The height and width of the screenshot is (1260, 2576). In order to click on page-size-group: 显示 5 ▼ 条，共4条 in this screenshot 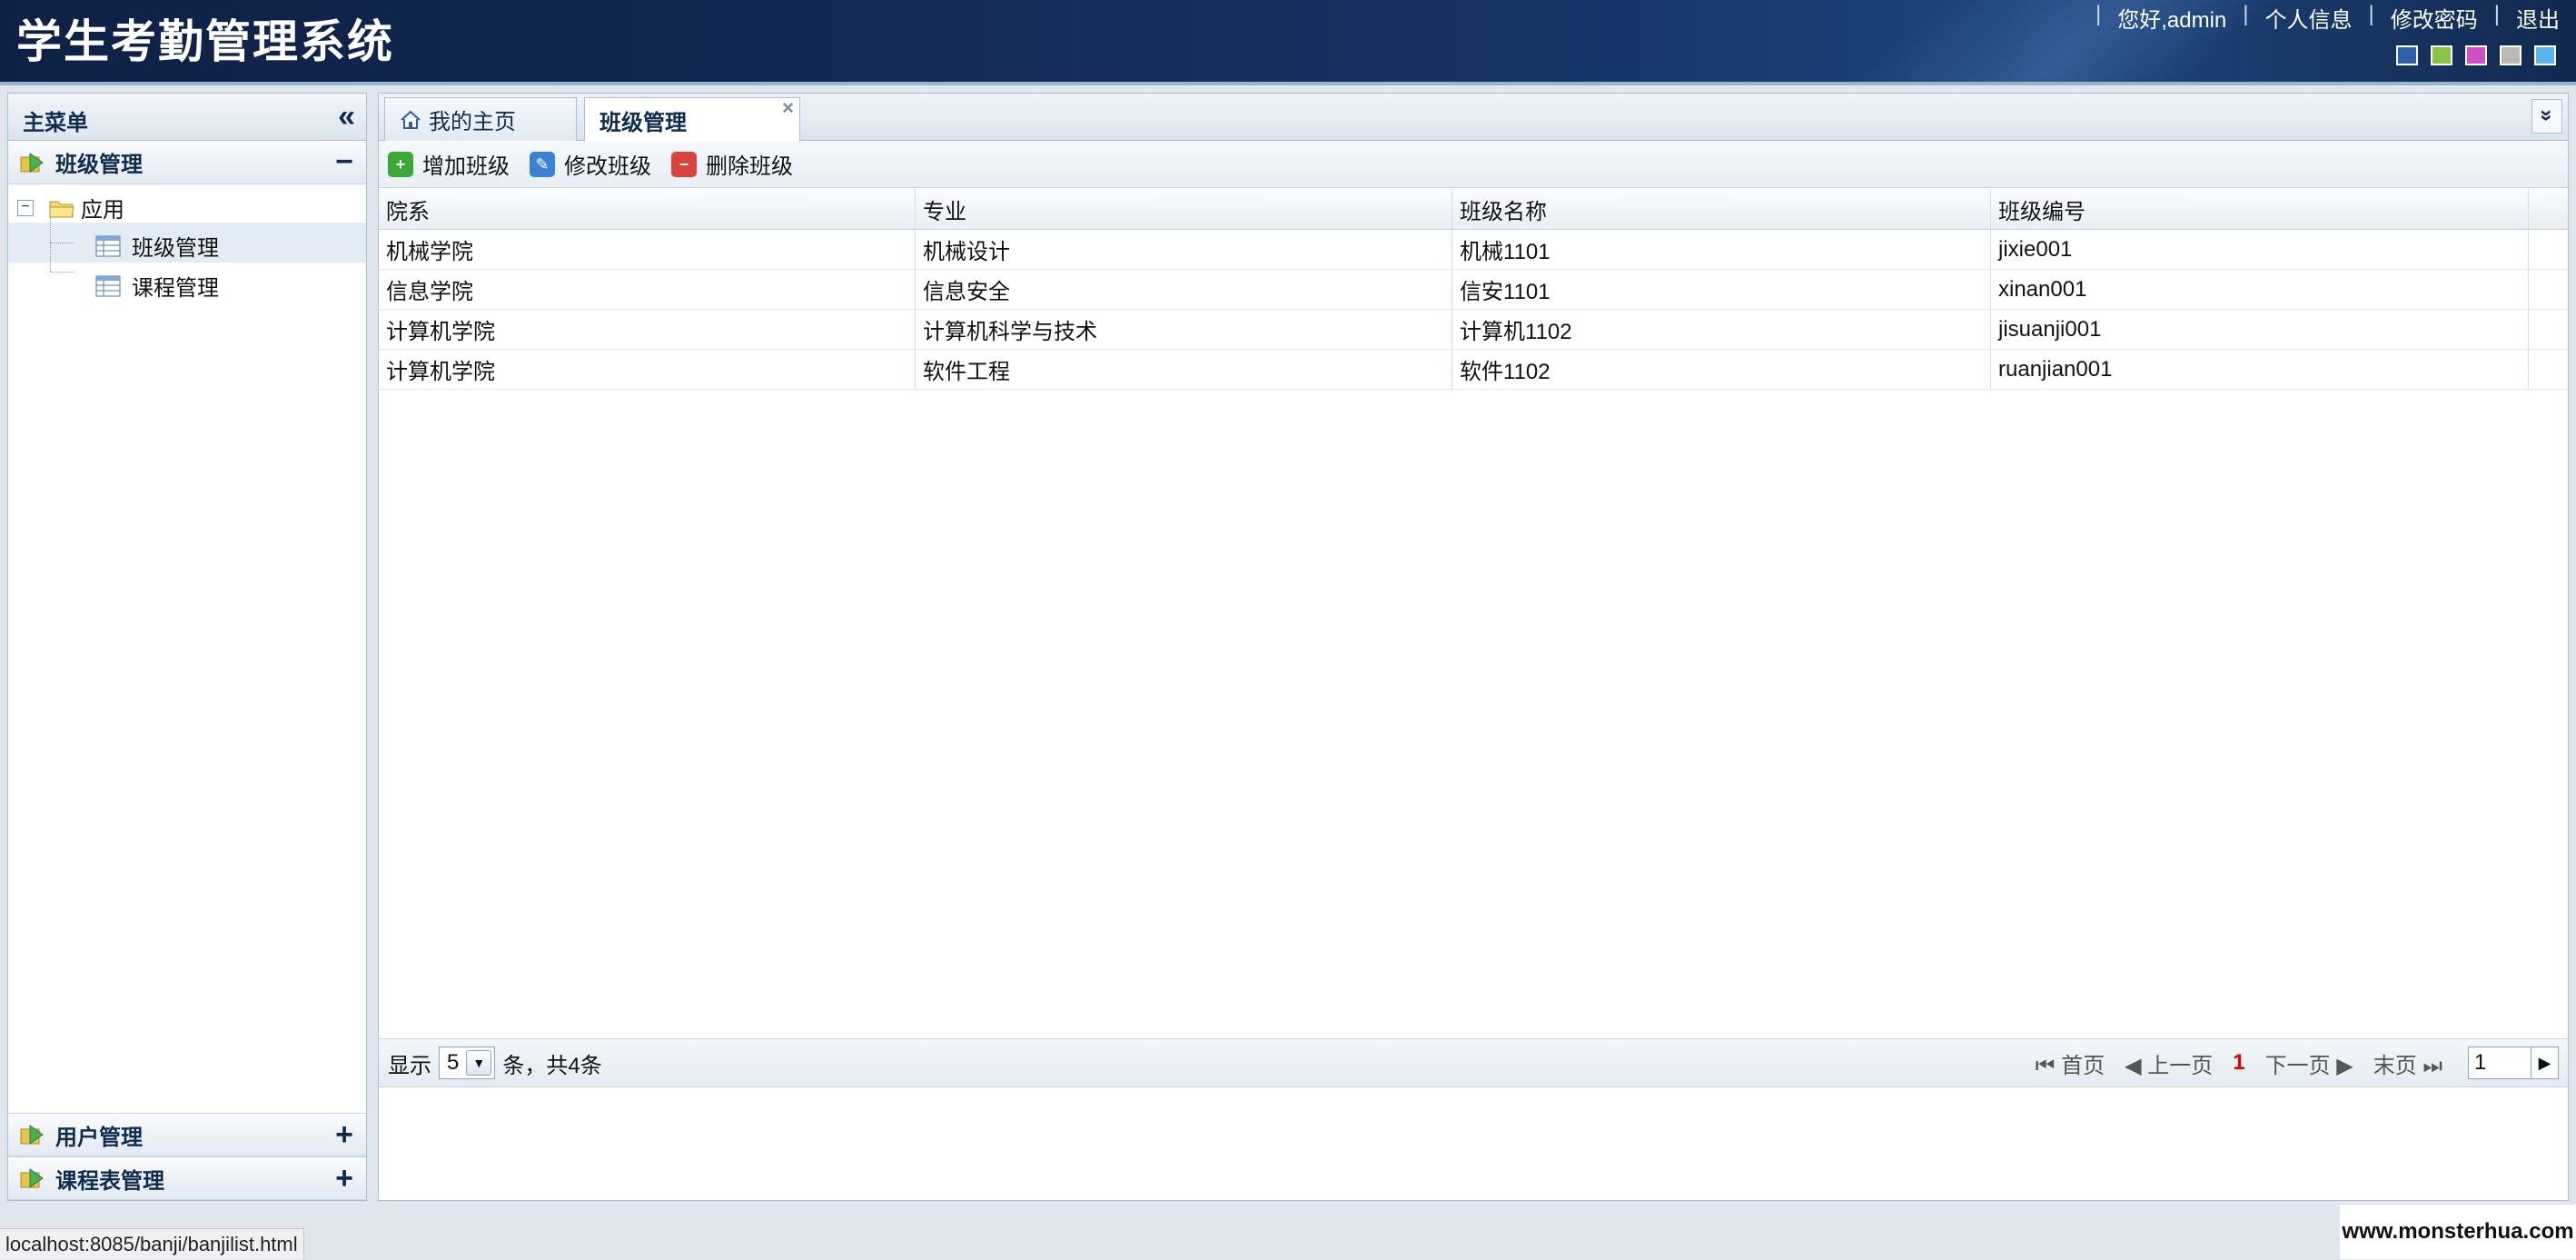, I will do `click(495, 1063)`.